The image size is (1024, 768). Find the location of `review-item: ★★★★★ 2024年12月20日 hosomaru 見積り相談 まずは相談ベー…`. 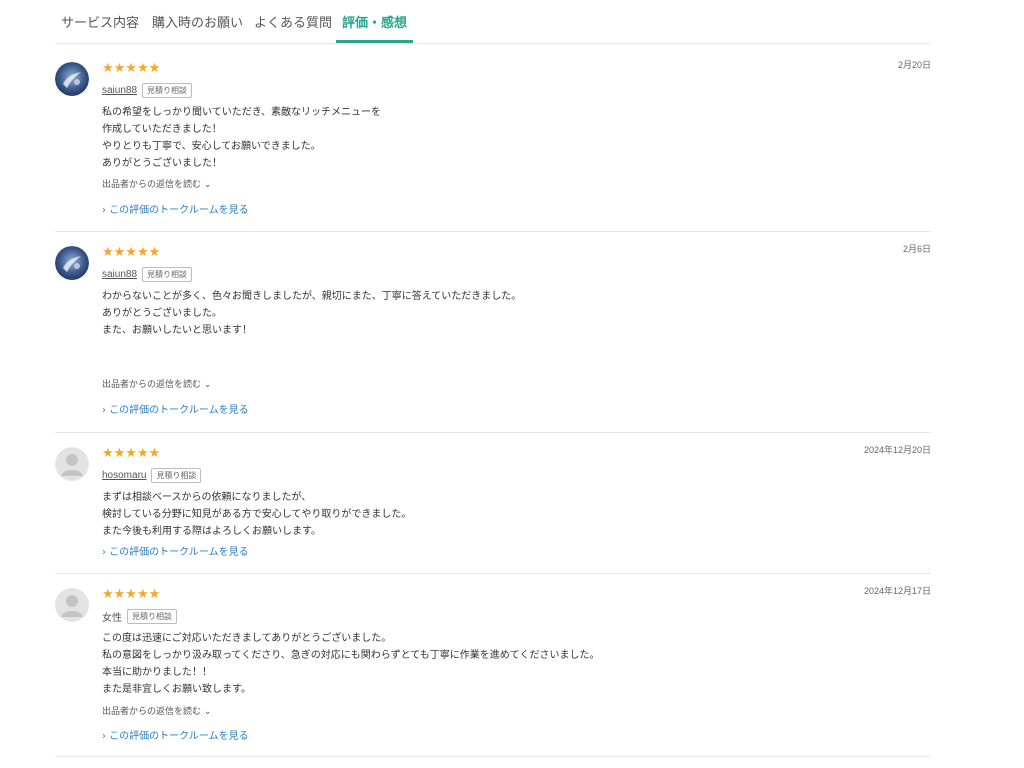

review-item: ★★★★★ 2024年12月20日 hosomaru 見積り相談 まずは相談ベー… is located at coordinates (493, 509).